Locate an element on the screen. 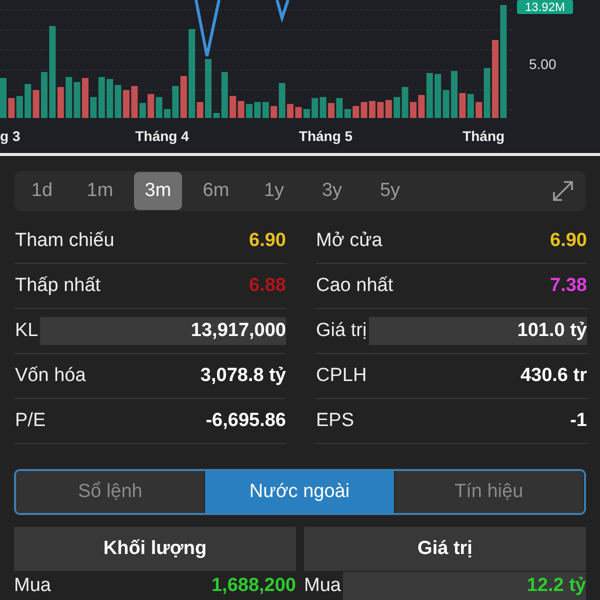 Image resolution: width=600 pixels, height=600 pixels. stat-label: Vốn hóa is located at coordinates (50, 376).